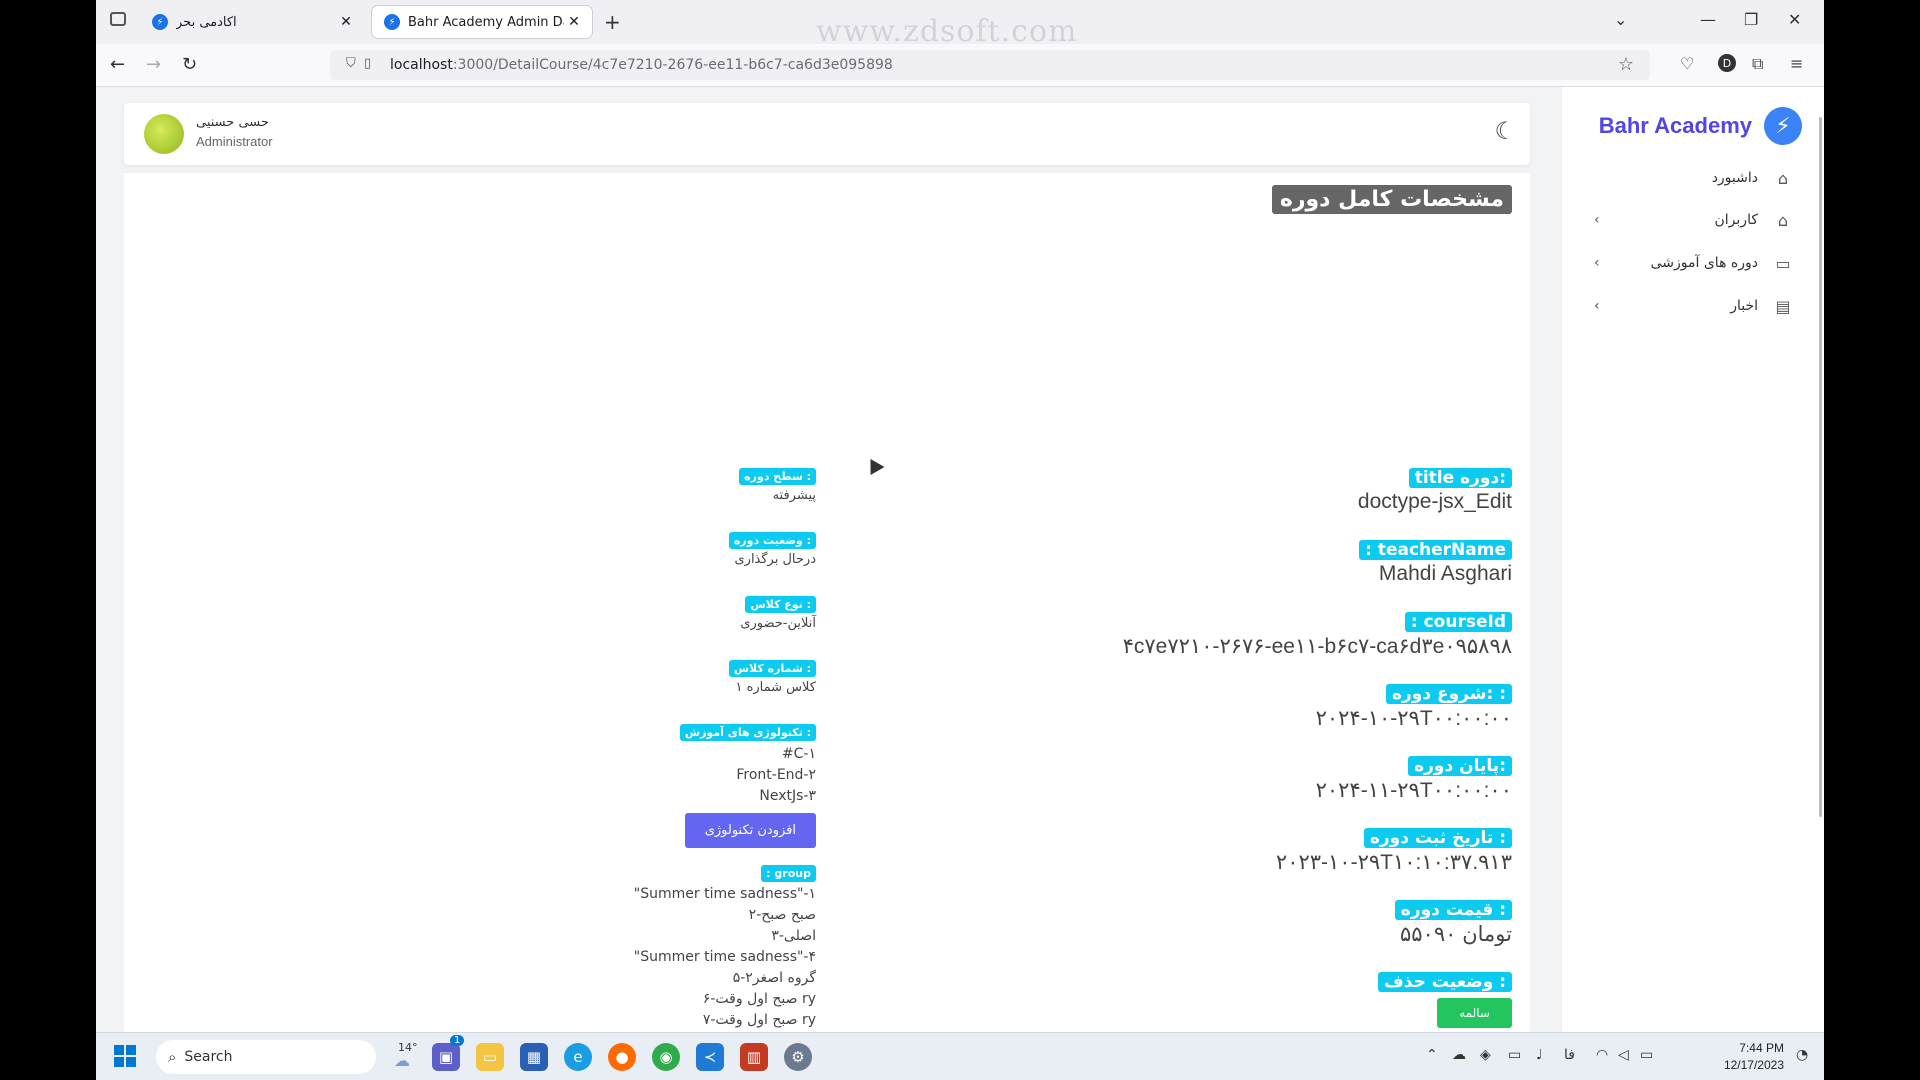 The image size is (1920, 1080). Describe the element at coordinates (1754, 1057) in the screenshot. I see `clock: 7:44 PM 12/17/2023` at that location.